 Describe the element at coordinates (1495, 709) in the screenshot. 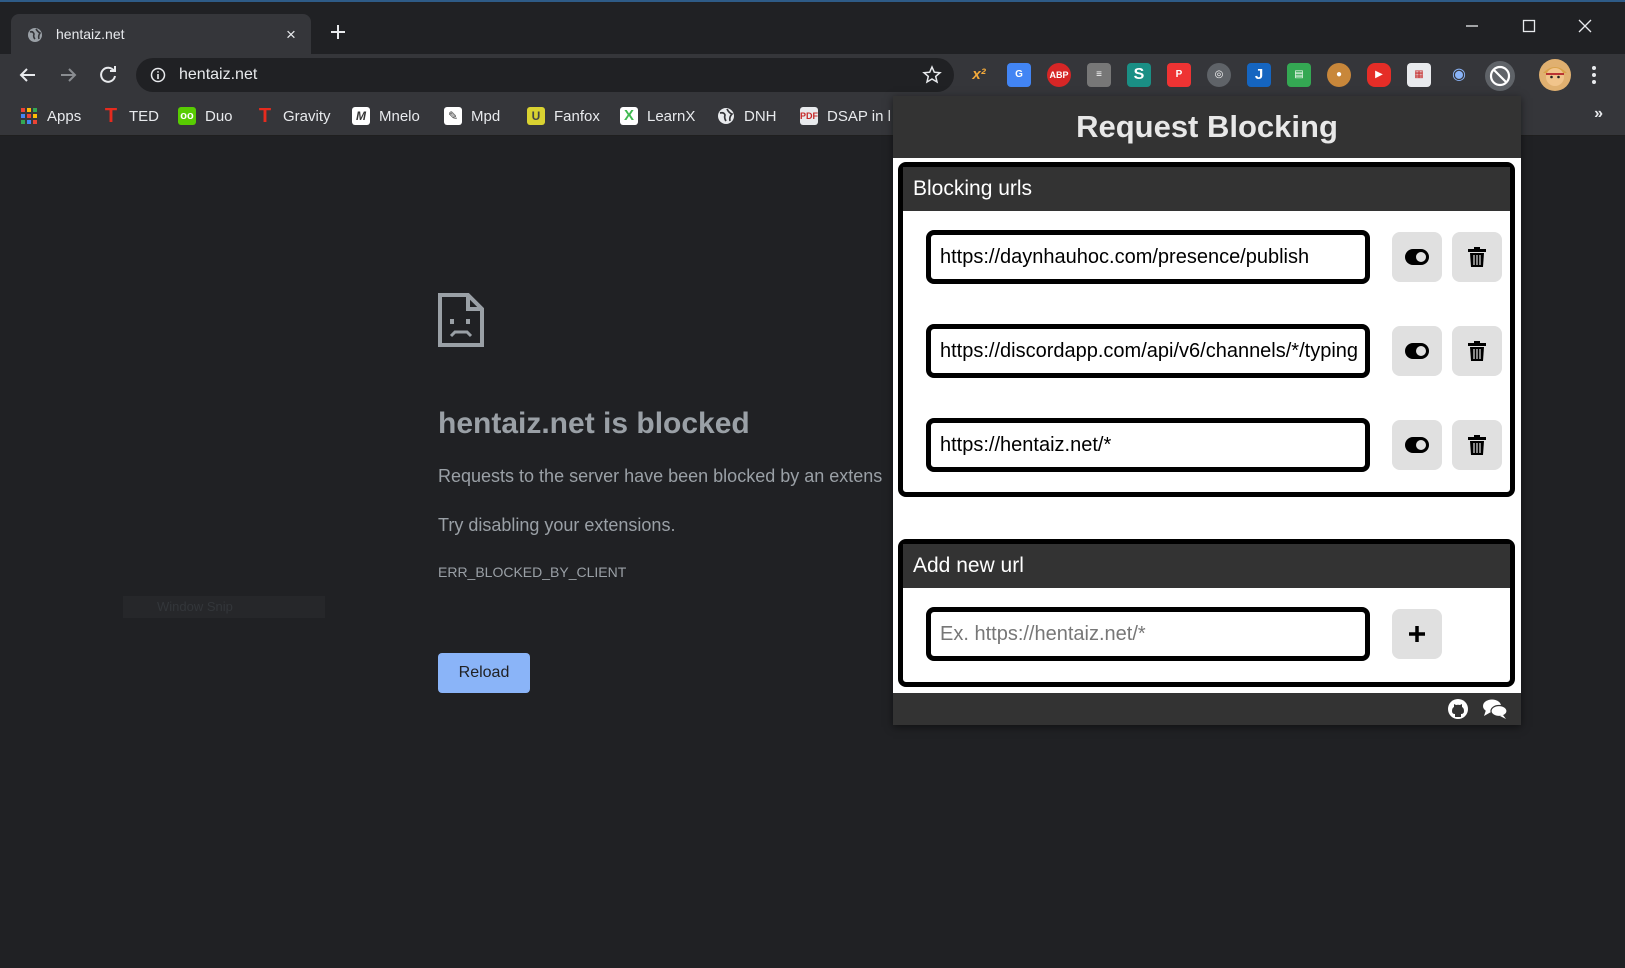

I see `comments-icon` at that location.